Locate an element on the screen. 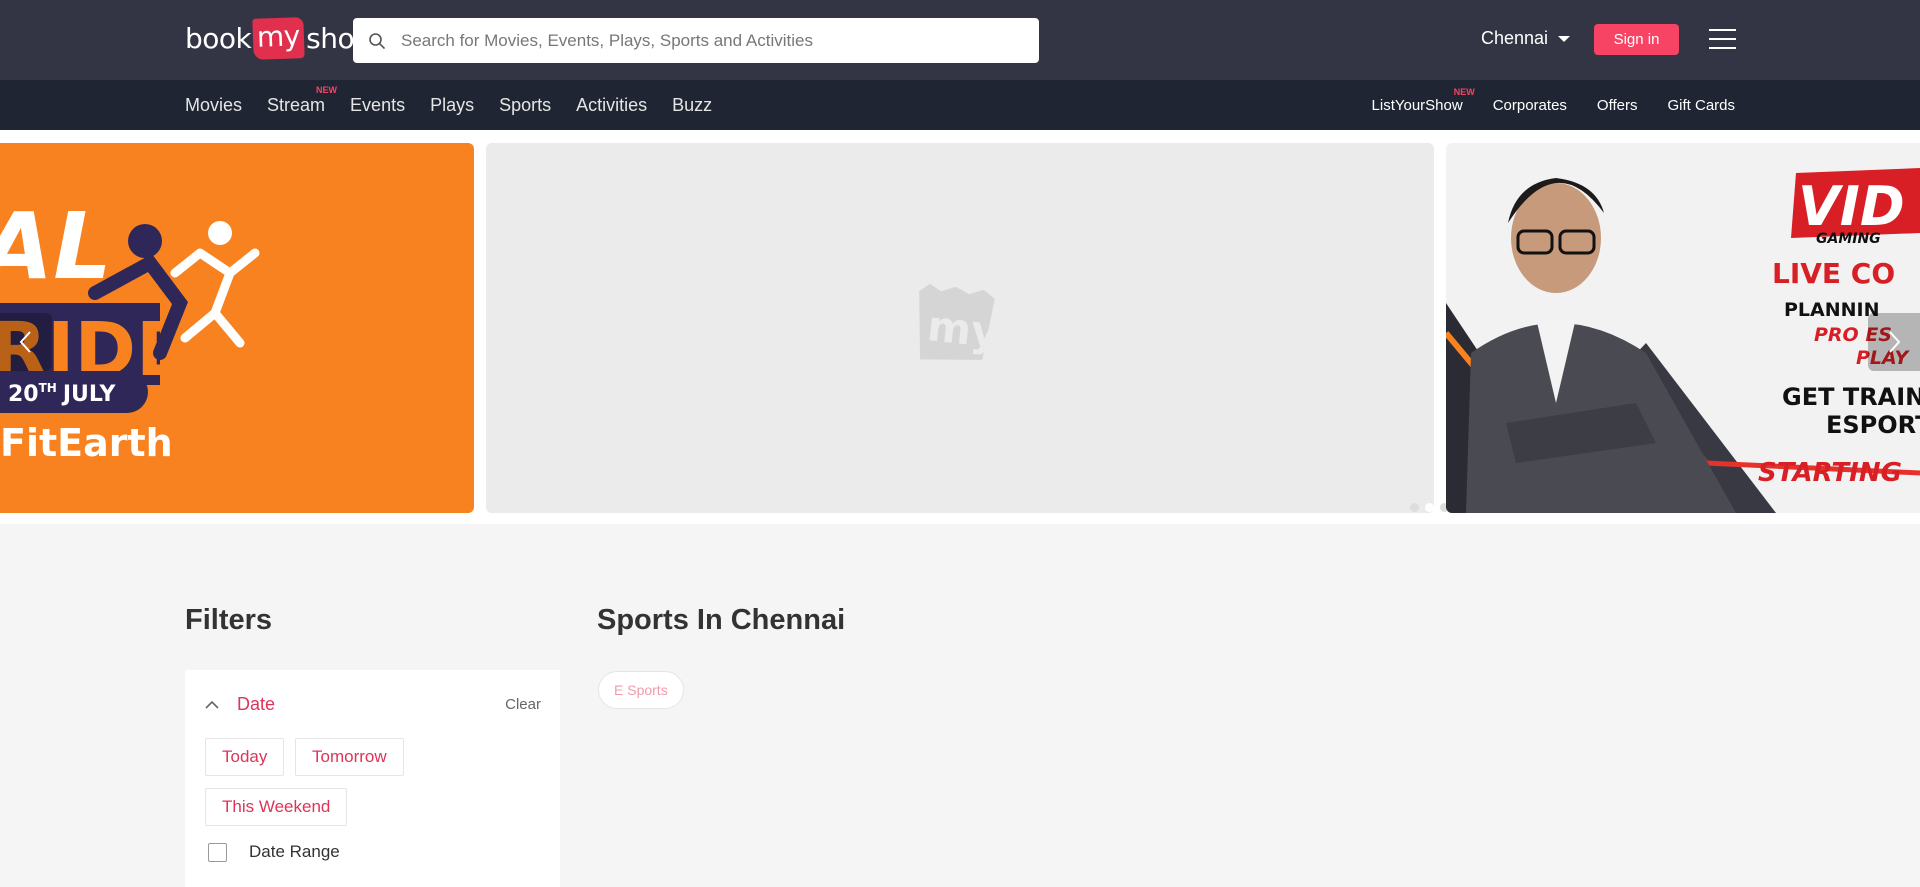 Image resolution: width=1920 pixels, height=887 pixels. date-filter-header: Date Clear is located at coordinates (373, 704).